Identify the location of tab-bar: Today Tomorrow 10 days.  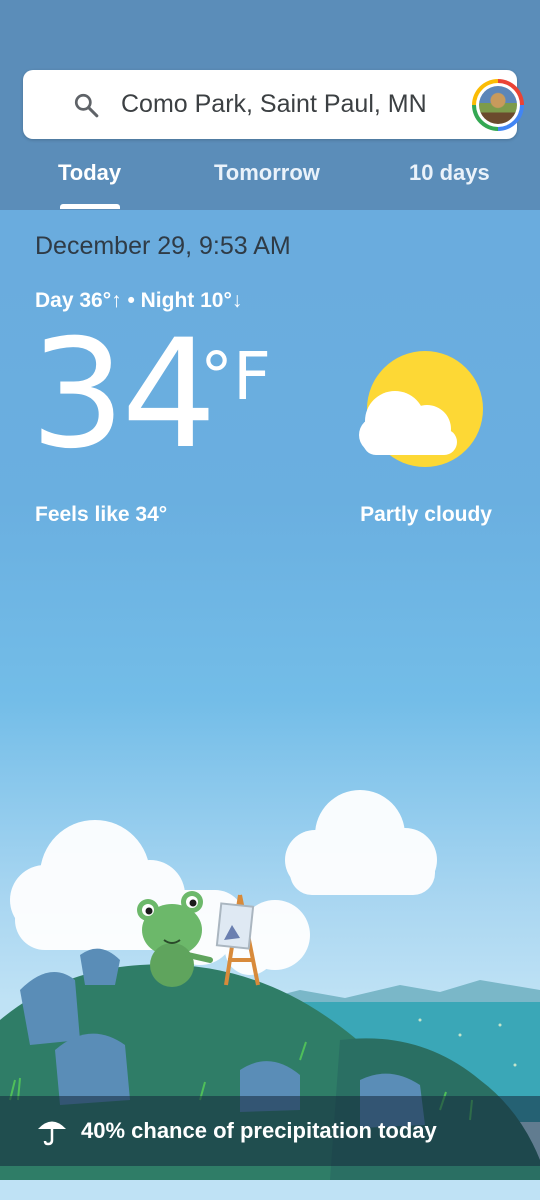
(270, 180).